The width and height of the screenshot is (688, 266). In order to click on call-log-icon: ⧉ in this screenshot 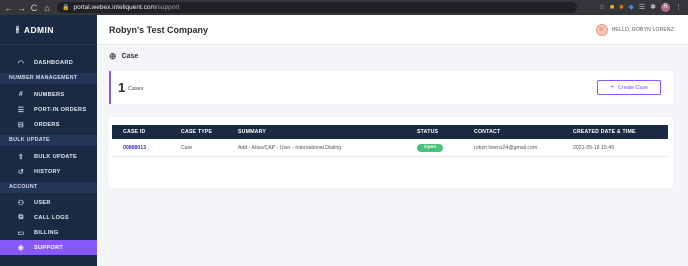, I will do `click(21, 217)`.